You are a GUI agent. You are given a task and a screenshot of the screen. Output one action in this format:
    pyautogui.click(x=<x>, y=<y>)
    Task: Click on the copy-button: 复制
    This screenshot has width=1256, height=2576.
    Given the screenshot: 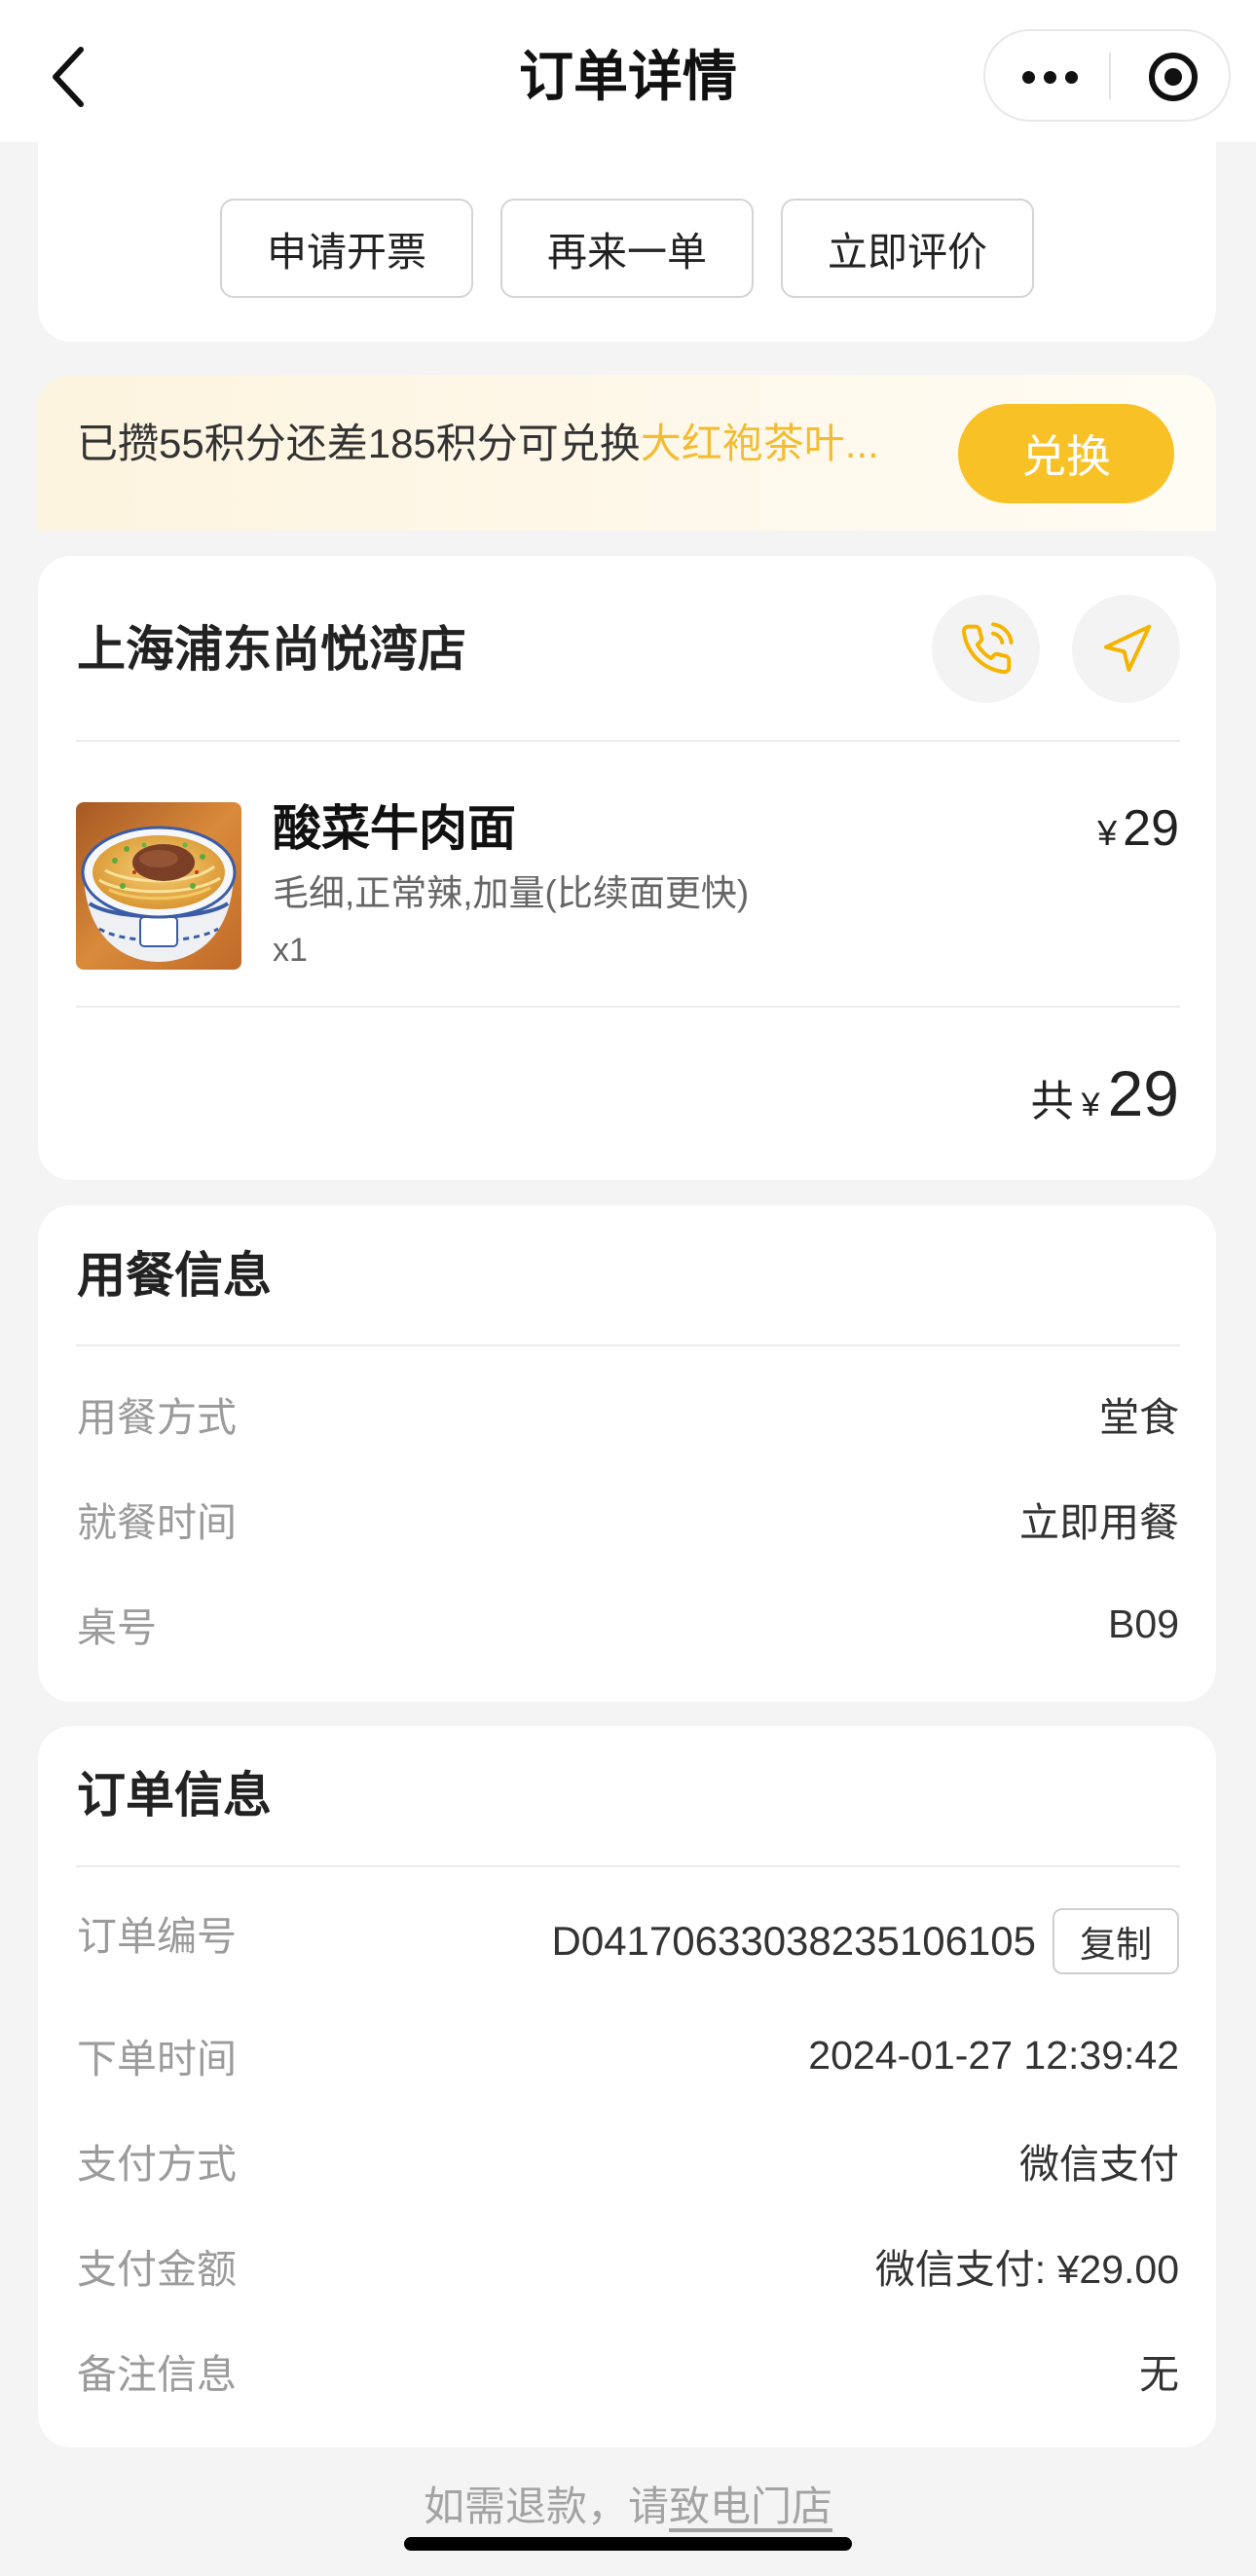 What is the action you would take?
    pyautogui.click(x=1116, y=1941)
    